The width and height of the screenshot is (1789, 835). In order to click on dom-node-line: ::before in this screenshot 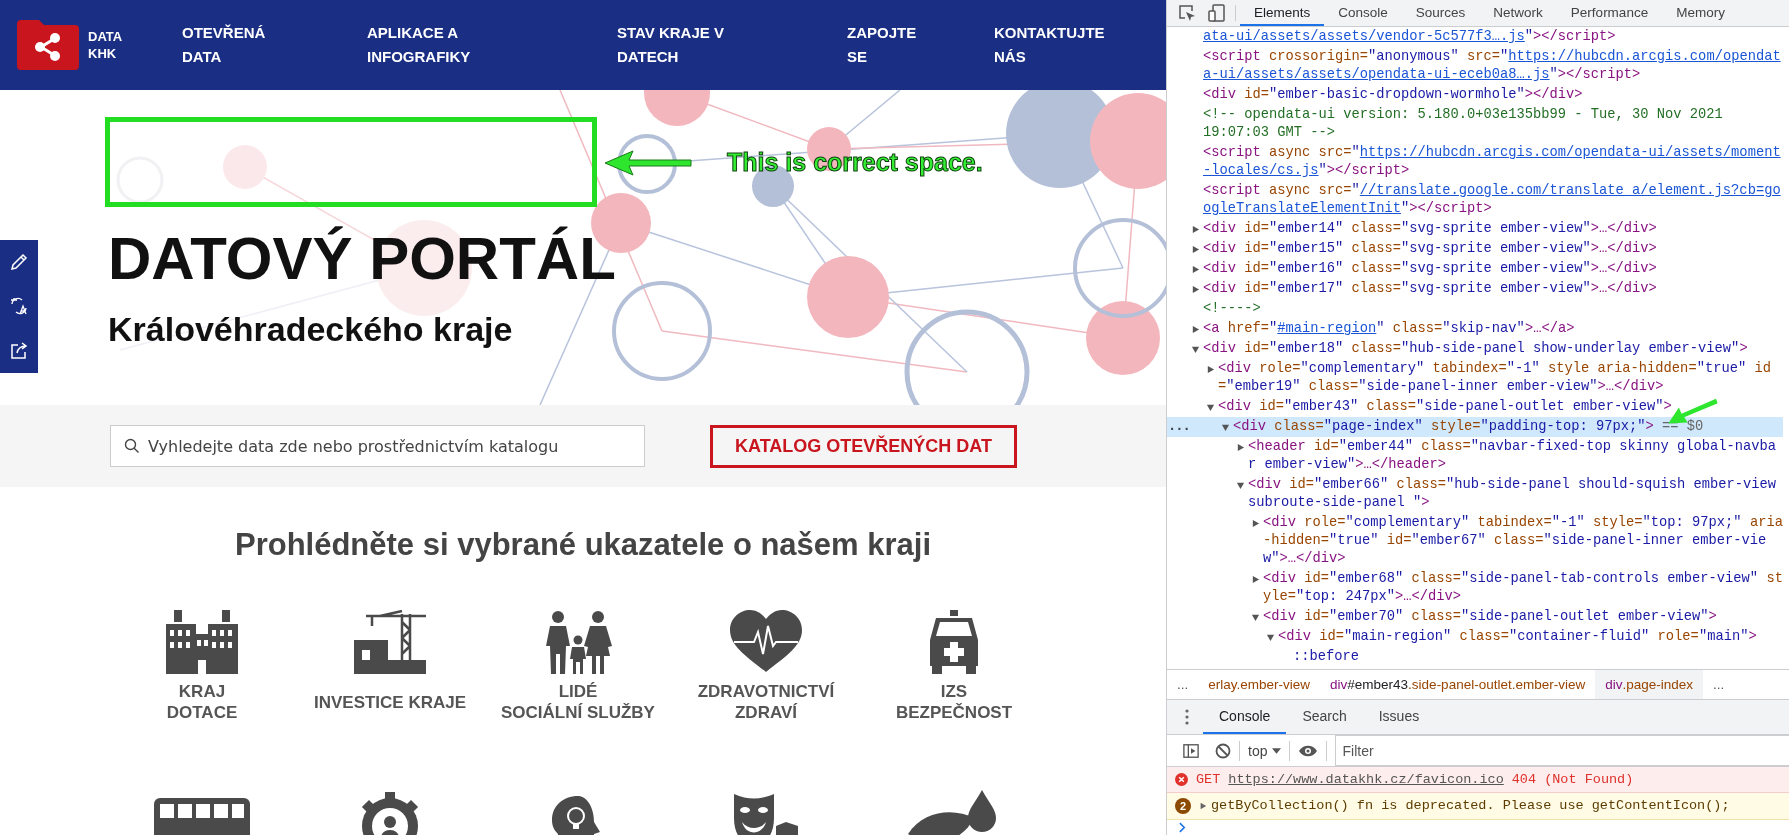, I will do `click(1475, 657)`.